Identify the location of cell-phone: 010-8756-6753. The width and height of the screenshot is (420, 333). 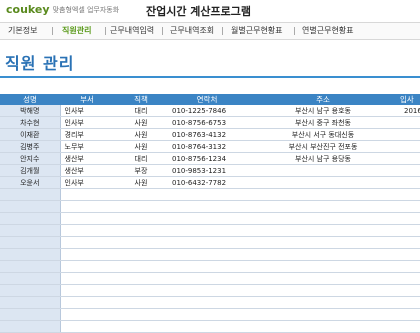
(207, 122).